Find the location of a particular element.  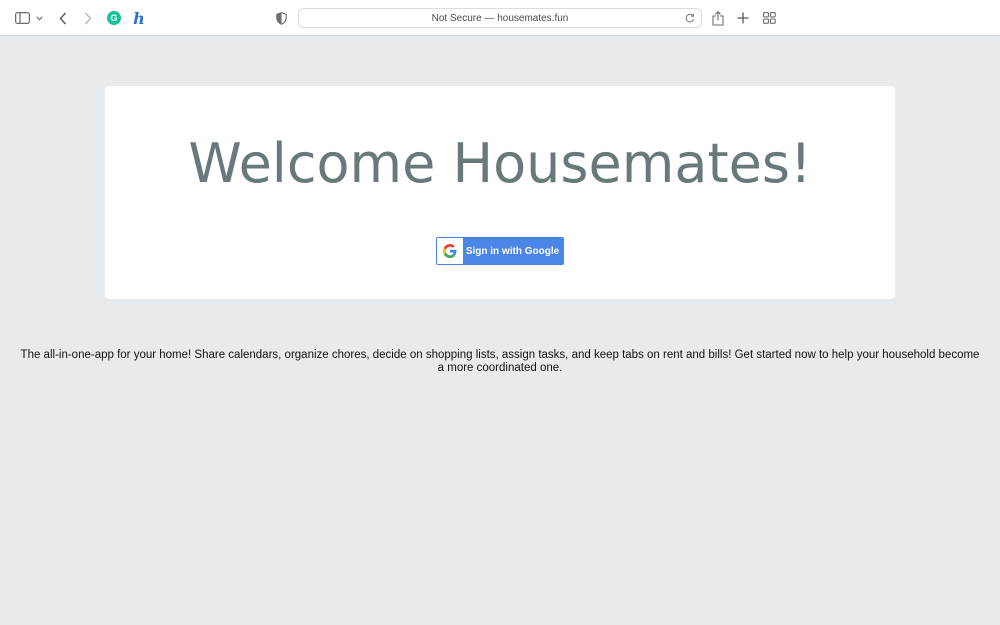

google-signin-label: Sign in with Google is located at coordinates (512, 251).